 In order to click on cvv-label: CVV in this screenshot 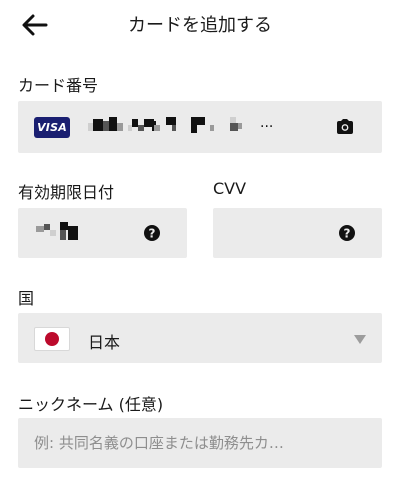, I will do `click(230, 188)`.